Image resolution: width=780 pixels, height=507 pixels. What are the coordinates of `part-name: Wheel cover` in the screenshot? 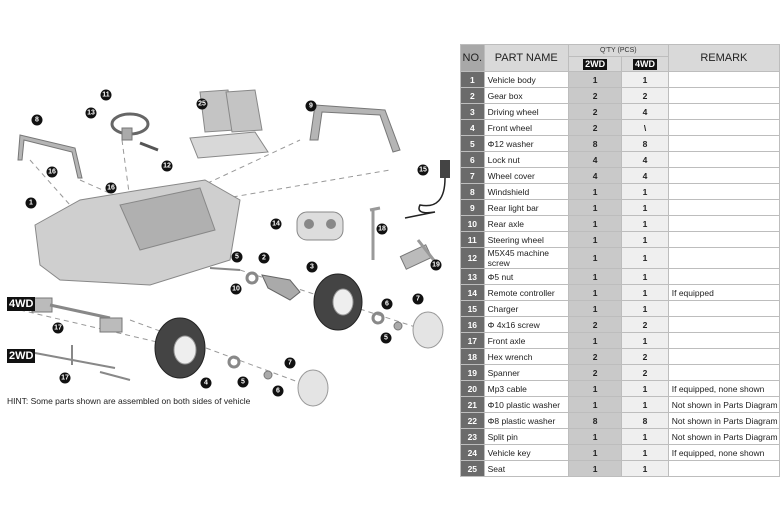 It's located at (526, 175).